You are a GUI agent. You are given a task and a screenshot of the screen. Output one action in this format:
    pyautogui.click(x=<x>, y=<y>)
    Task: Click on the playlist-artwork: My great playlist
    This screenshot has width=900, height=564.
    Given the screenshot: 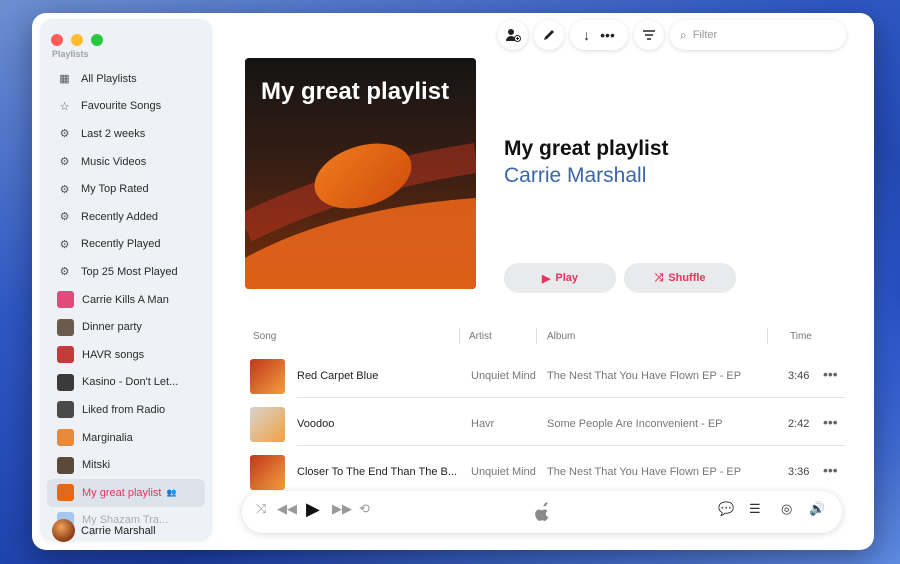 What is the action you would take?
    pyautogui.click(x=360, y=173)
    